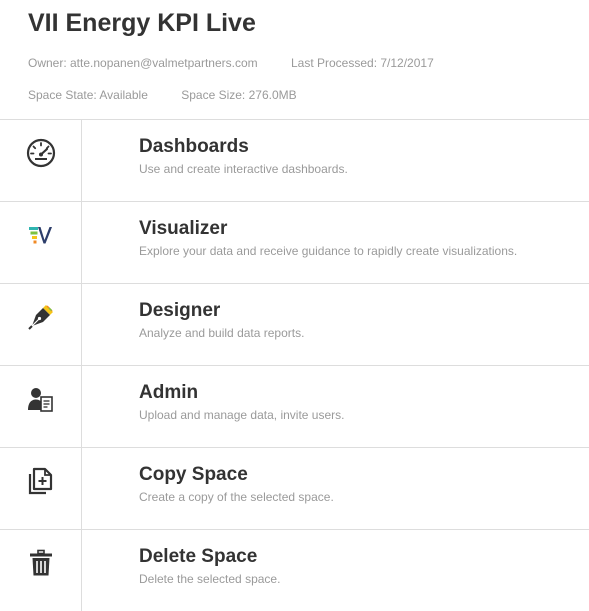 The height and width of the screenshot is (611, 589). I want to click on menu-item-designer: Designer Analyze and build data reports., so click(294, 325).